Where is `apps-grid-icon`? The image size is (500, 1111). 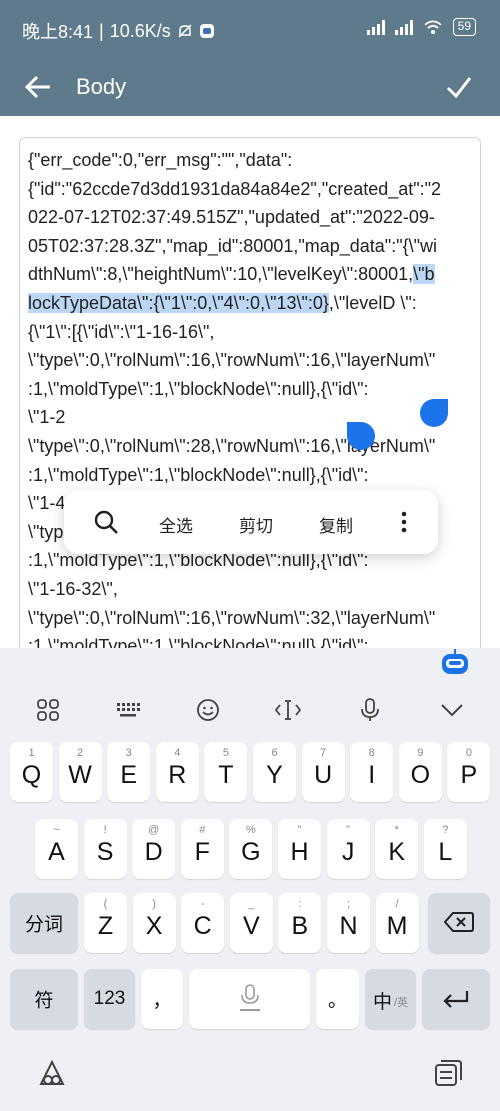 apps-grid-icon is located at coordinates (48, 710).